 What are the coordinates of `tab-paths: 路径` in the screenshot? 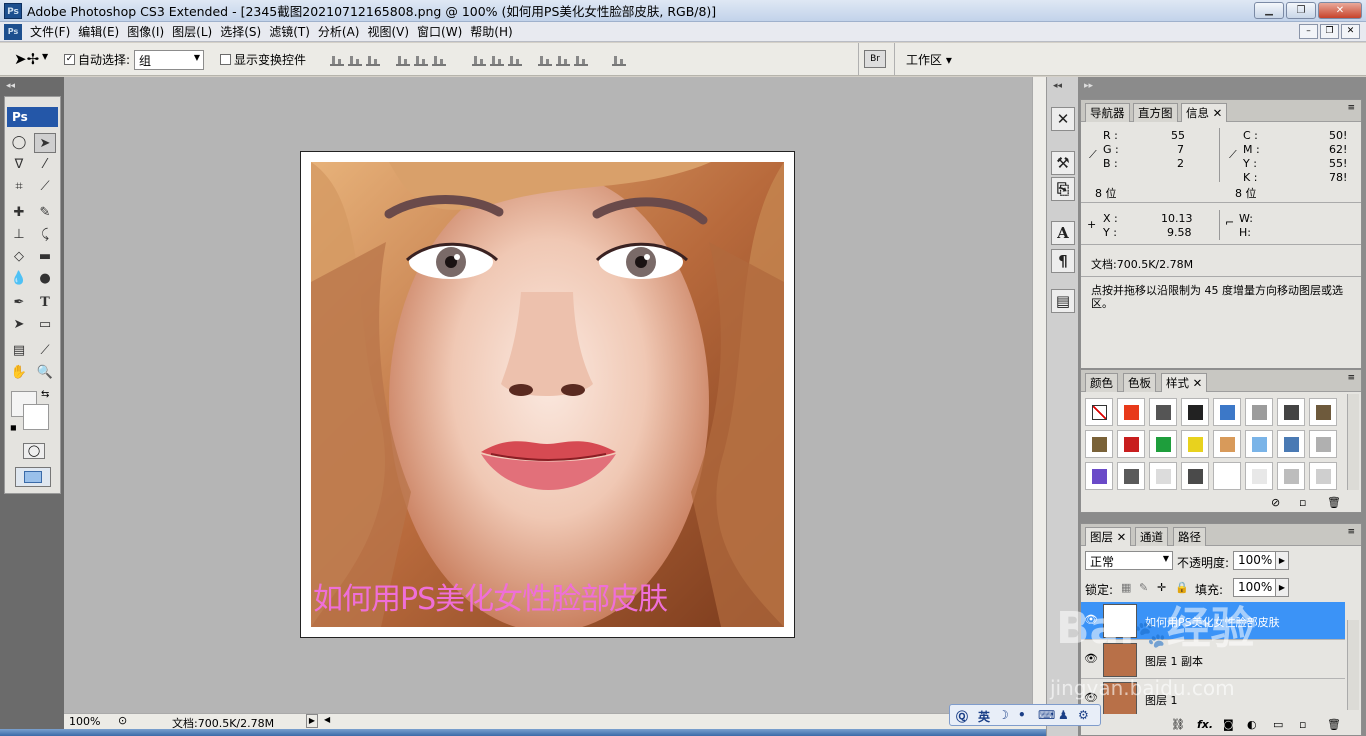 It's located at (1189, 536).